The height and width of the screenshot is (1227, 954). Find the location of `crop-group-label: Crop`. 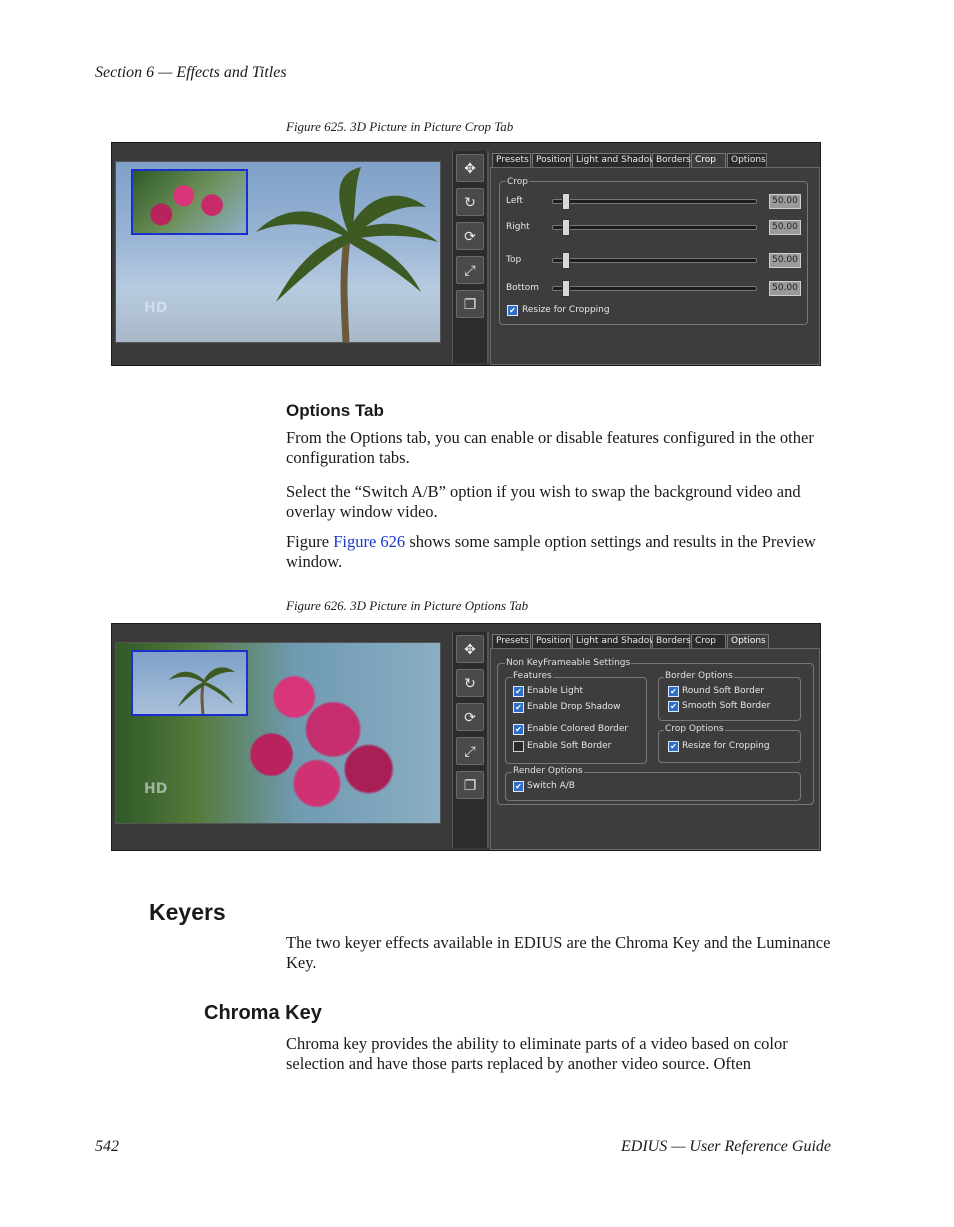

crop-group-label: Crop is located at coordinates (518, 182).